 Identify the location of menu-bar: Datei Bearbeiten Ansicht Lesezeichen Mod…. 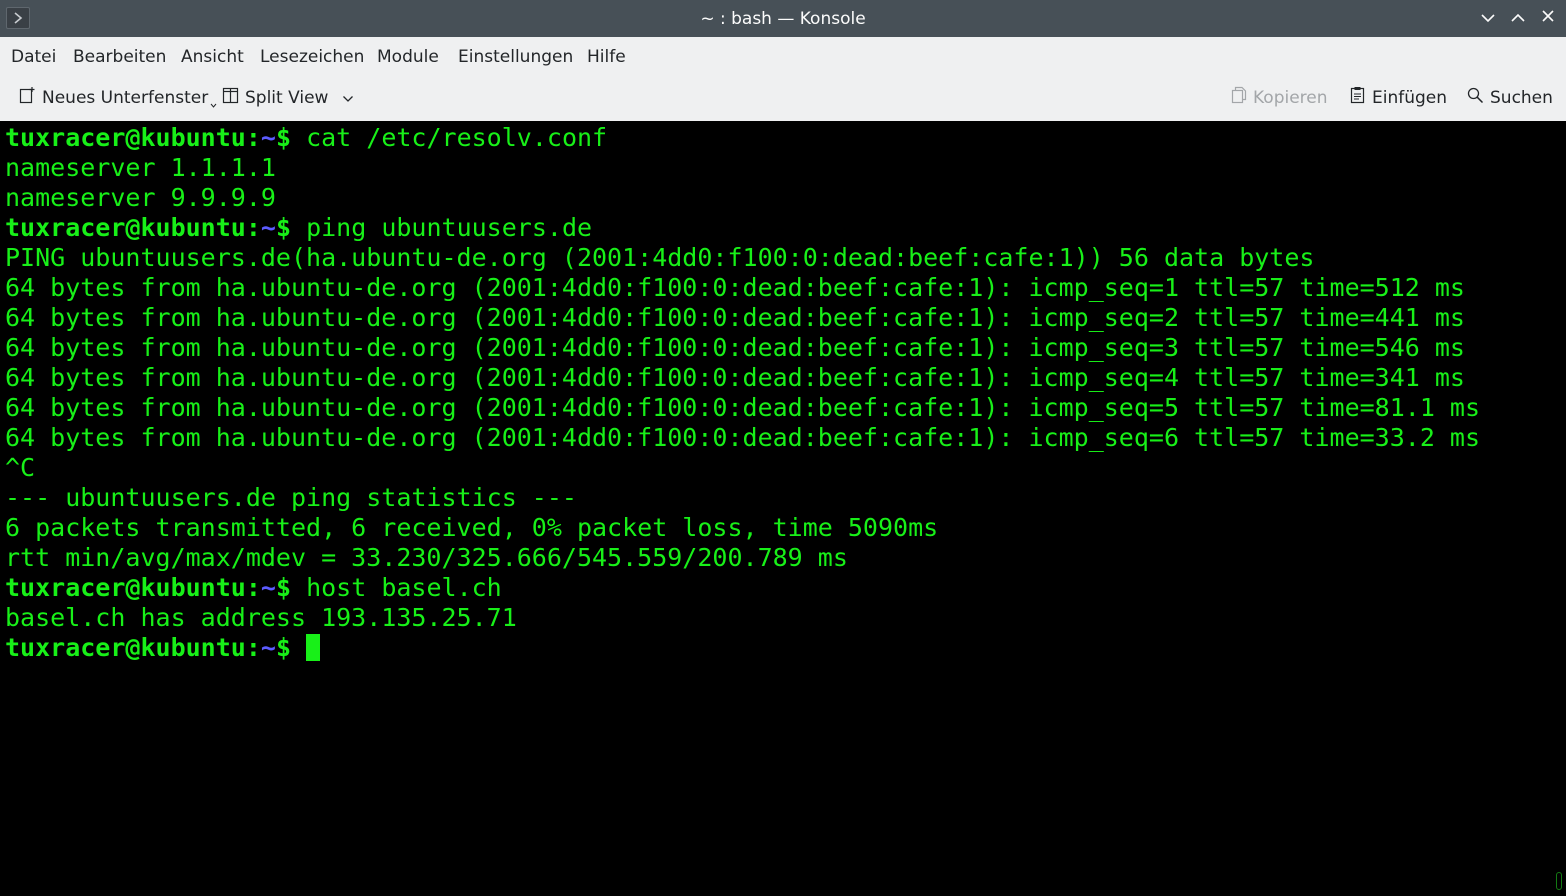
(783, 56).